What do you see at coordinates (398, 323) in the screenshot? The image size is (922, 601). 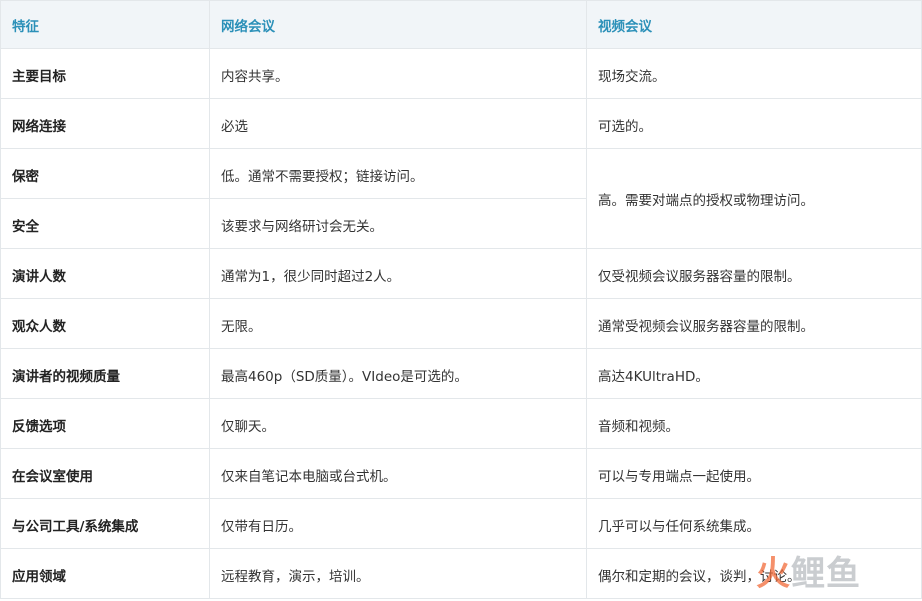 I see `web-cell: 无限。` at bounding box center [398, 323].